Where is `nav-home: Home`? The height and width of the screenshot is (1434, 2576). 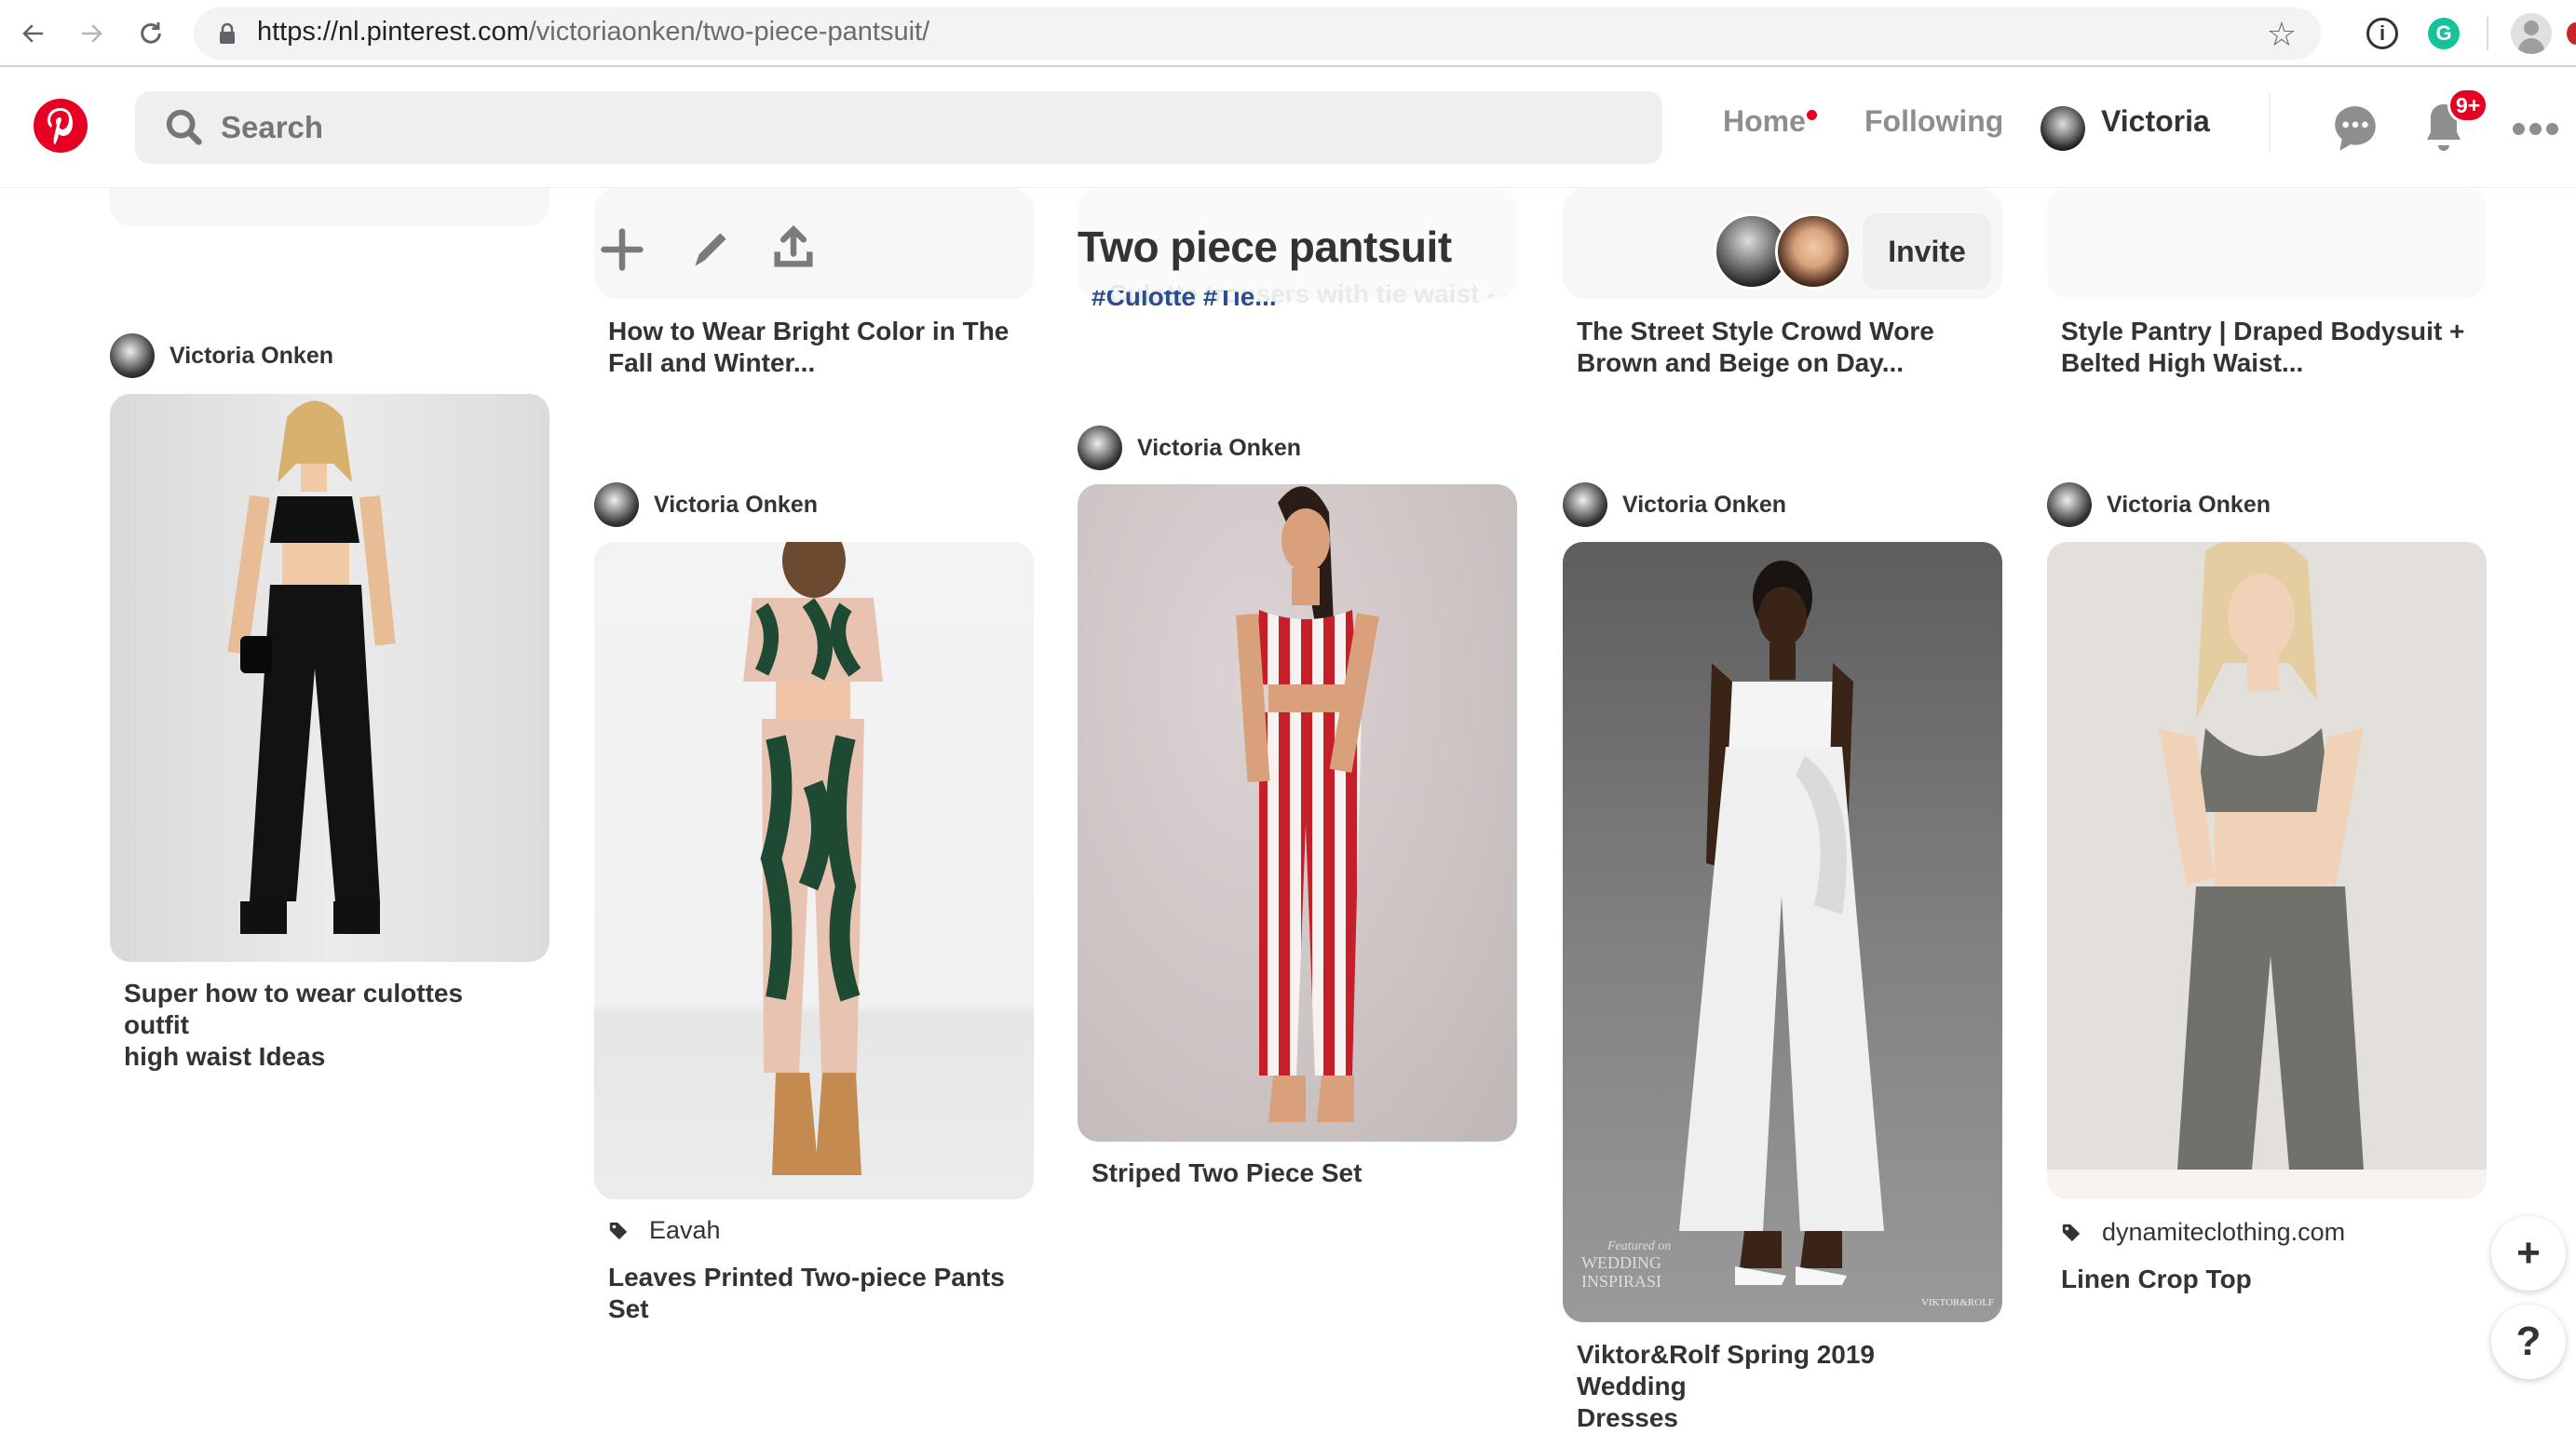 nav-home: Home is located at coordinates (1764, 121).